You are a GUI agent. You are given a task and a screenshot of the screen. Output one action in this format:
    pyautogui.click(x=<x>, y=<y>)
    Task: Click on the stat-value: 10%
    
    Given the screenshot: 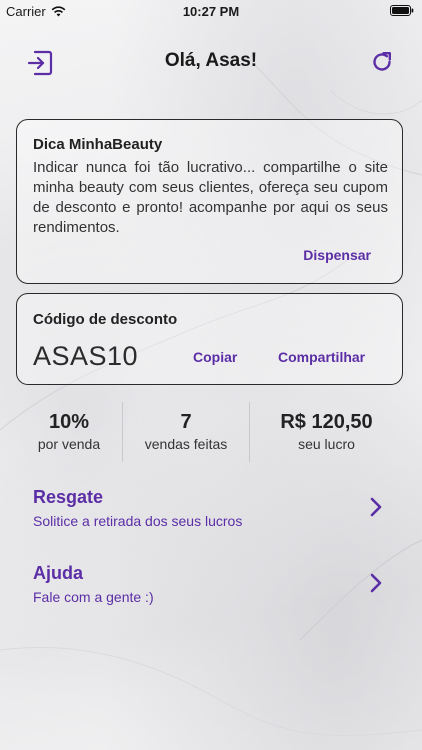 What is the action you would take?
    pyautogui.click(x=69, y=422)
    